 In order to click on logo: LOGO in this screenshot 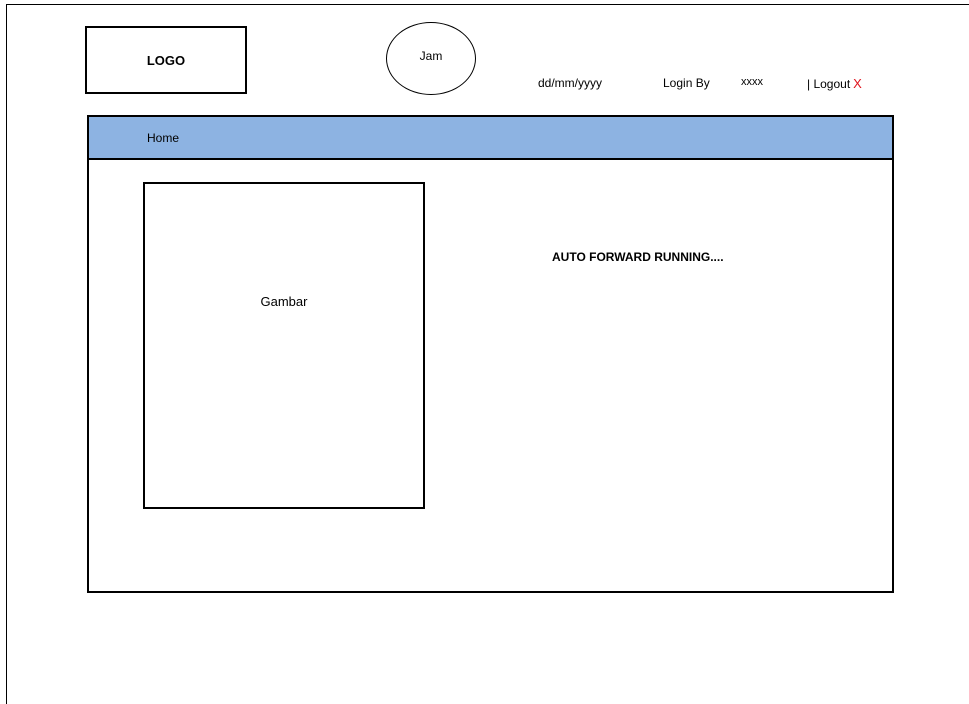, I will do `click(166, 60)`.